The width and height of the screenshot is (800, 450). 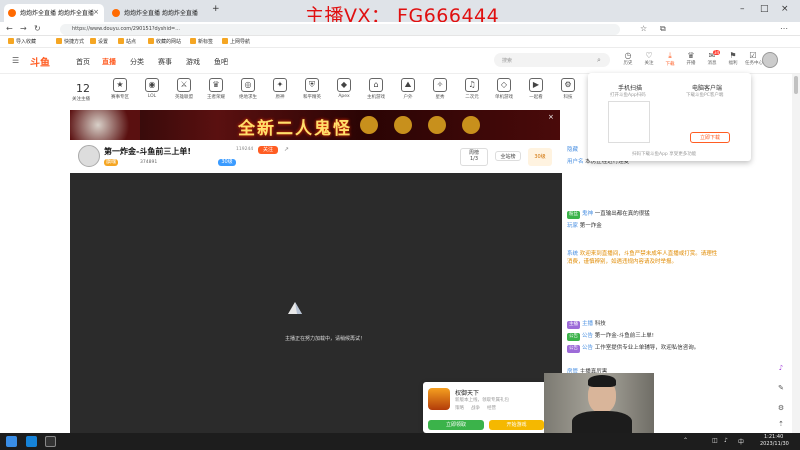 I want to click on new-tab-icon: +, so click(x=216, y=9).